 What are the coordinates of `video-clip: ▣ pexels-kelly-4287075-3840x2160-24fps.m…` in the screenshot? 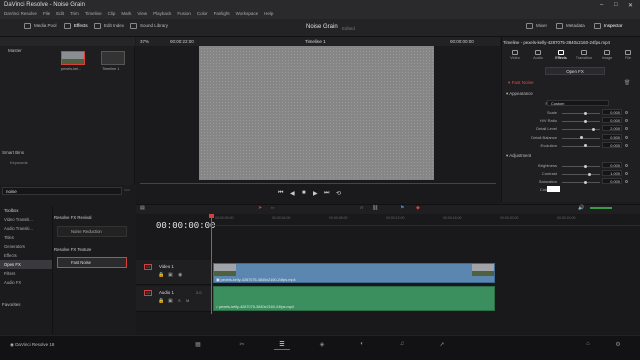 It's located at (354, 273).